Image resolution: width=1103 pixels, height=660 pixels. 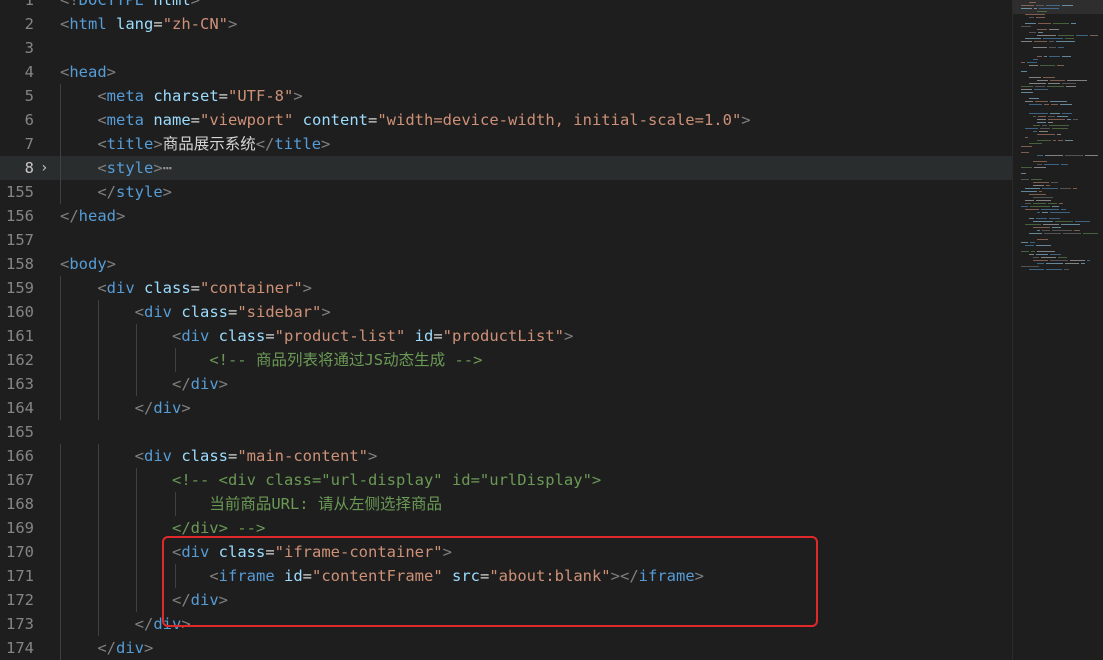 I want to click on line-number: 168, so click(x=20, y=504).